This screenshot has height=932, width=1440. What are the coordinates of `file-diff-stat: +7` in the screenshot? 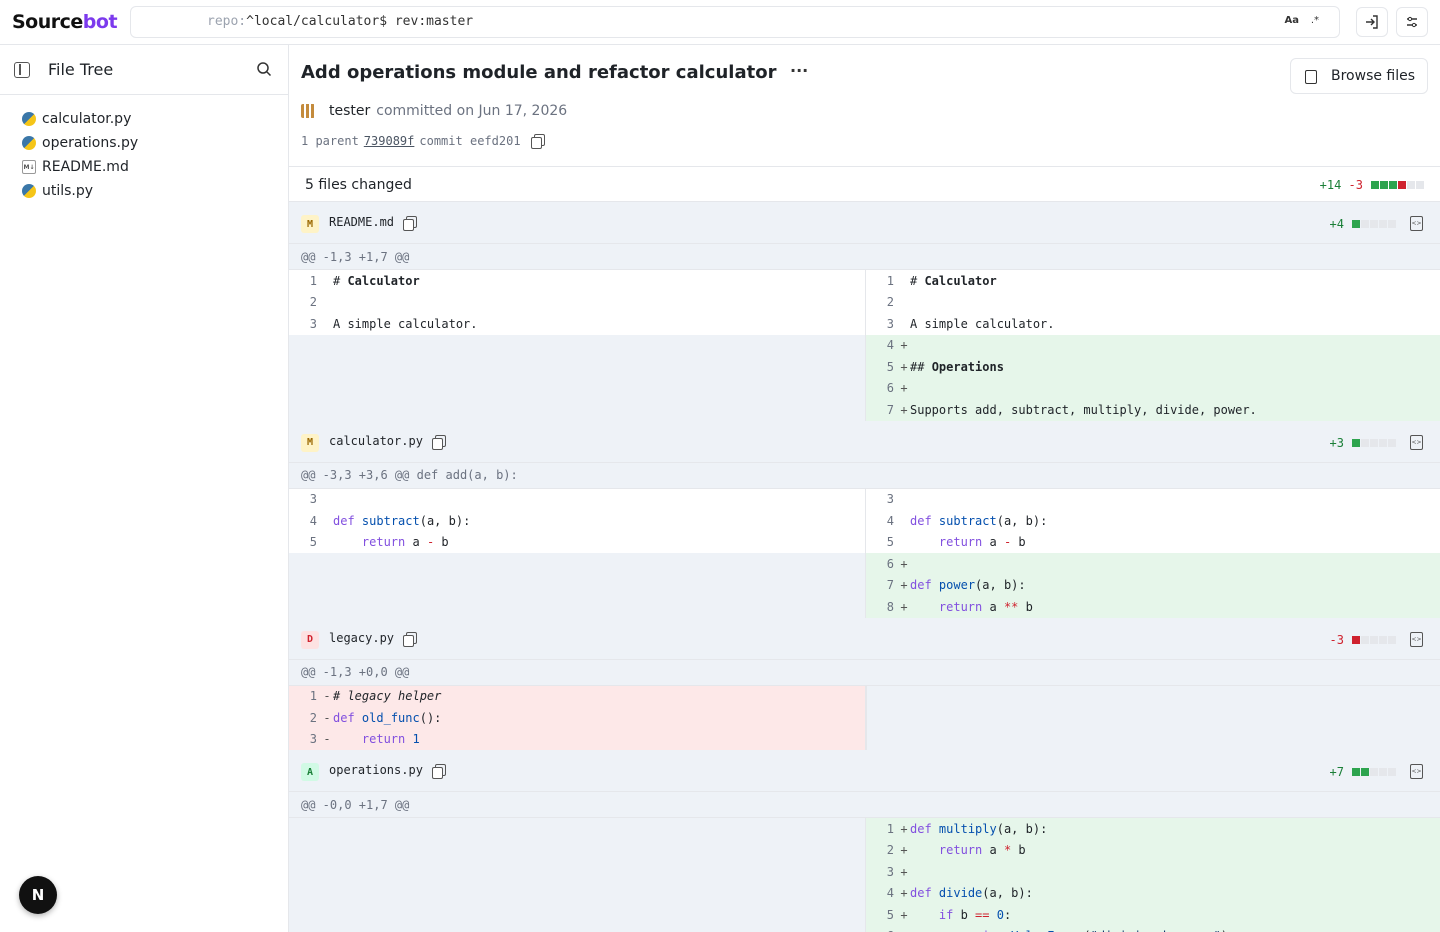 It's located at (1363, 772).